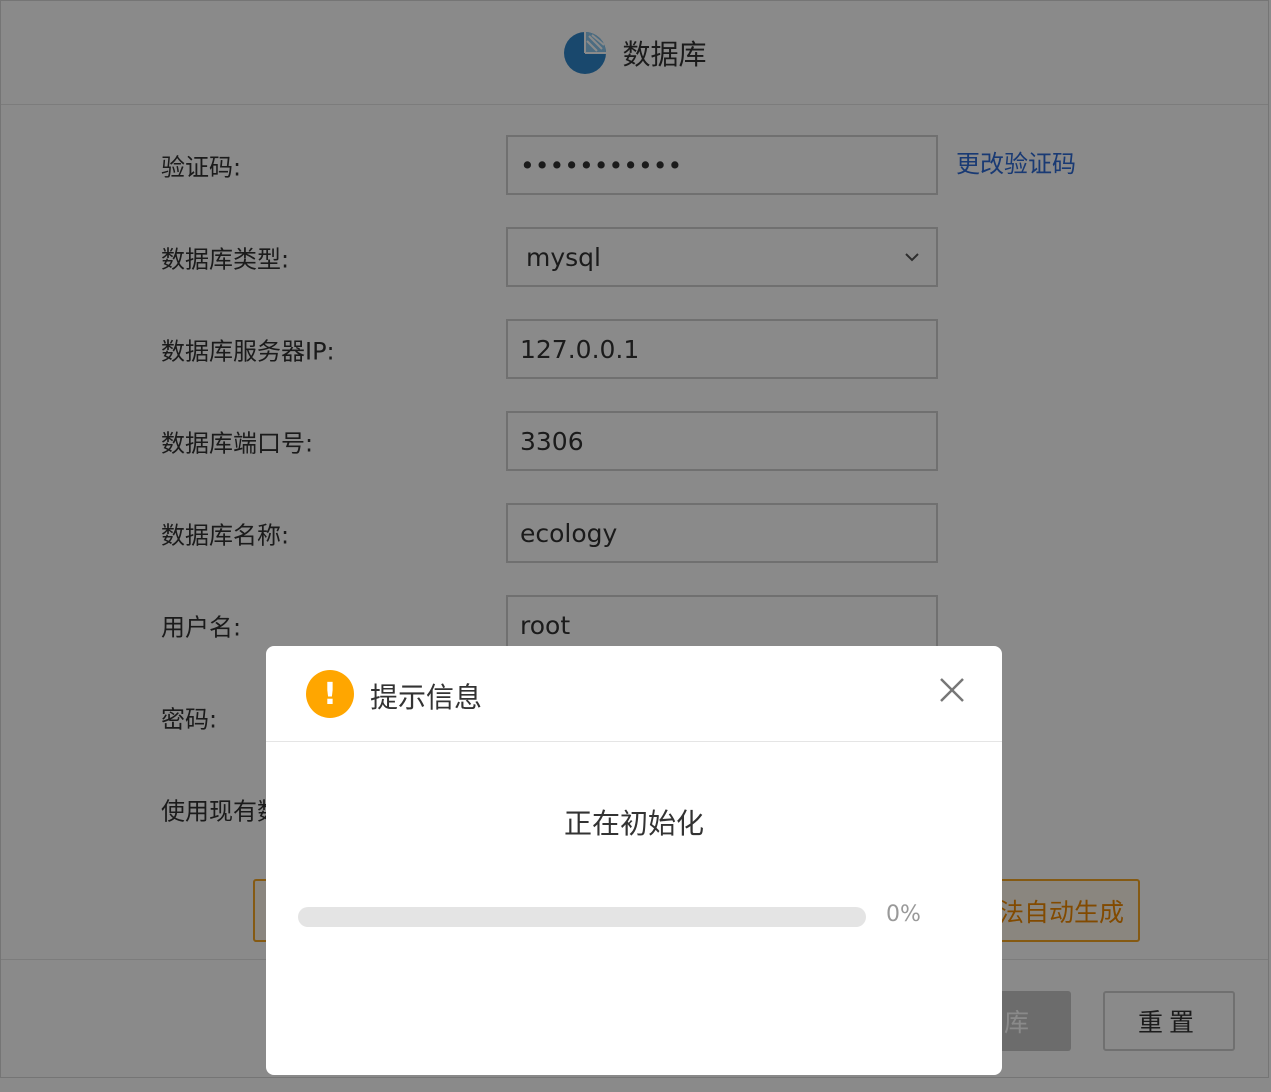 This screenshot has width=1271, height=1092. What do you see at coordinates (903, 914) in the screenshot?
I see `progress-text: 0%` at bounding box center [903, 914].